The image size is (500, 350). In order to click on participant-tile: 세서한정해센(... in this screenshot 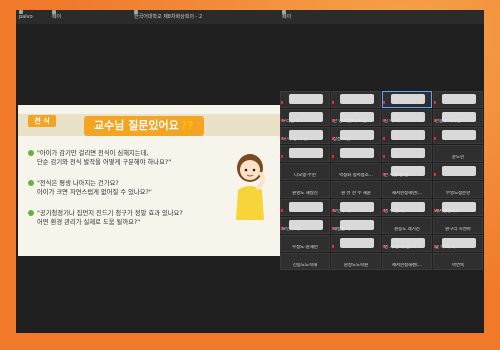, I will do `click(407, 261)`.